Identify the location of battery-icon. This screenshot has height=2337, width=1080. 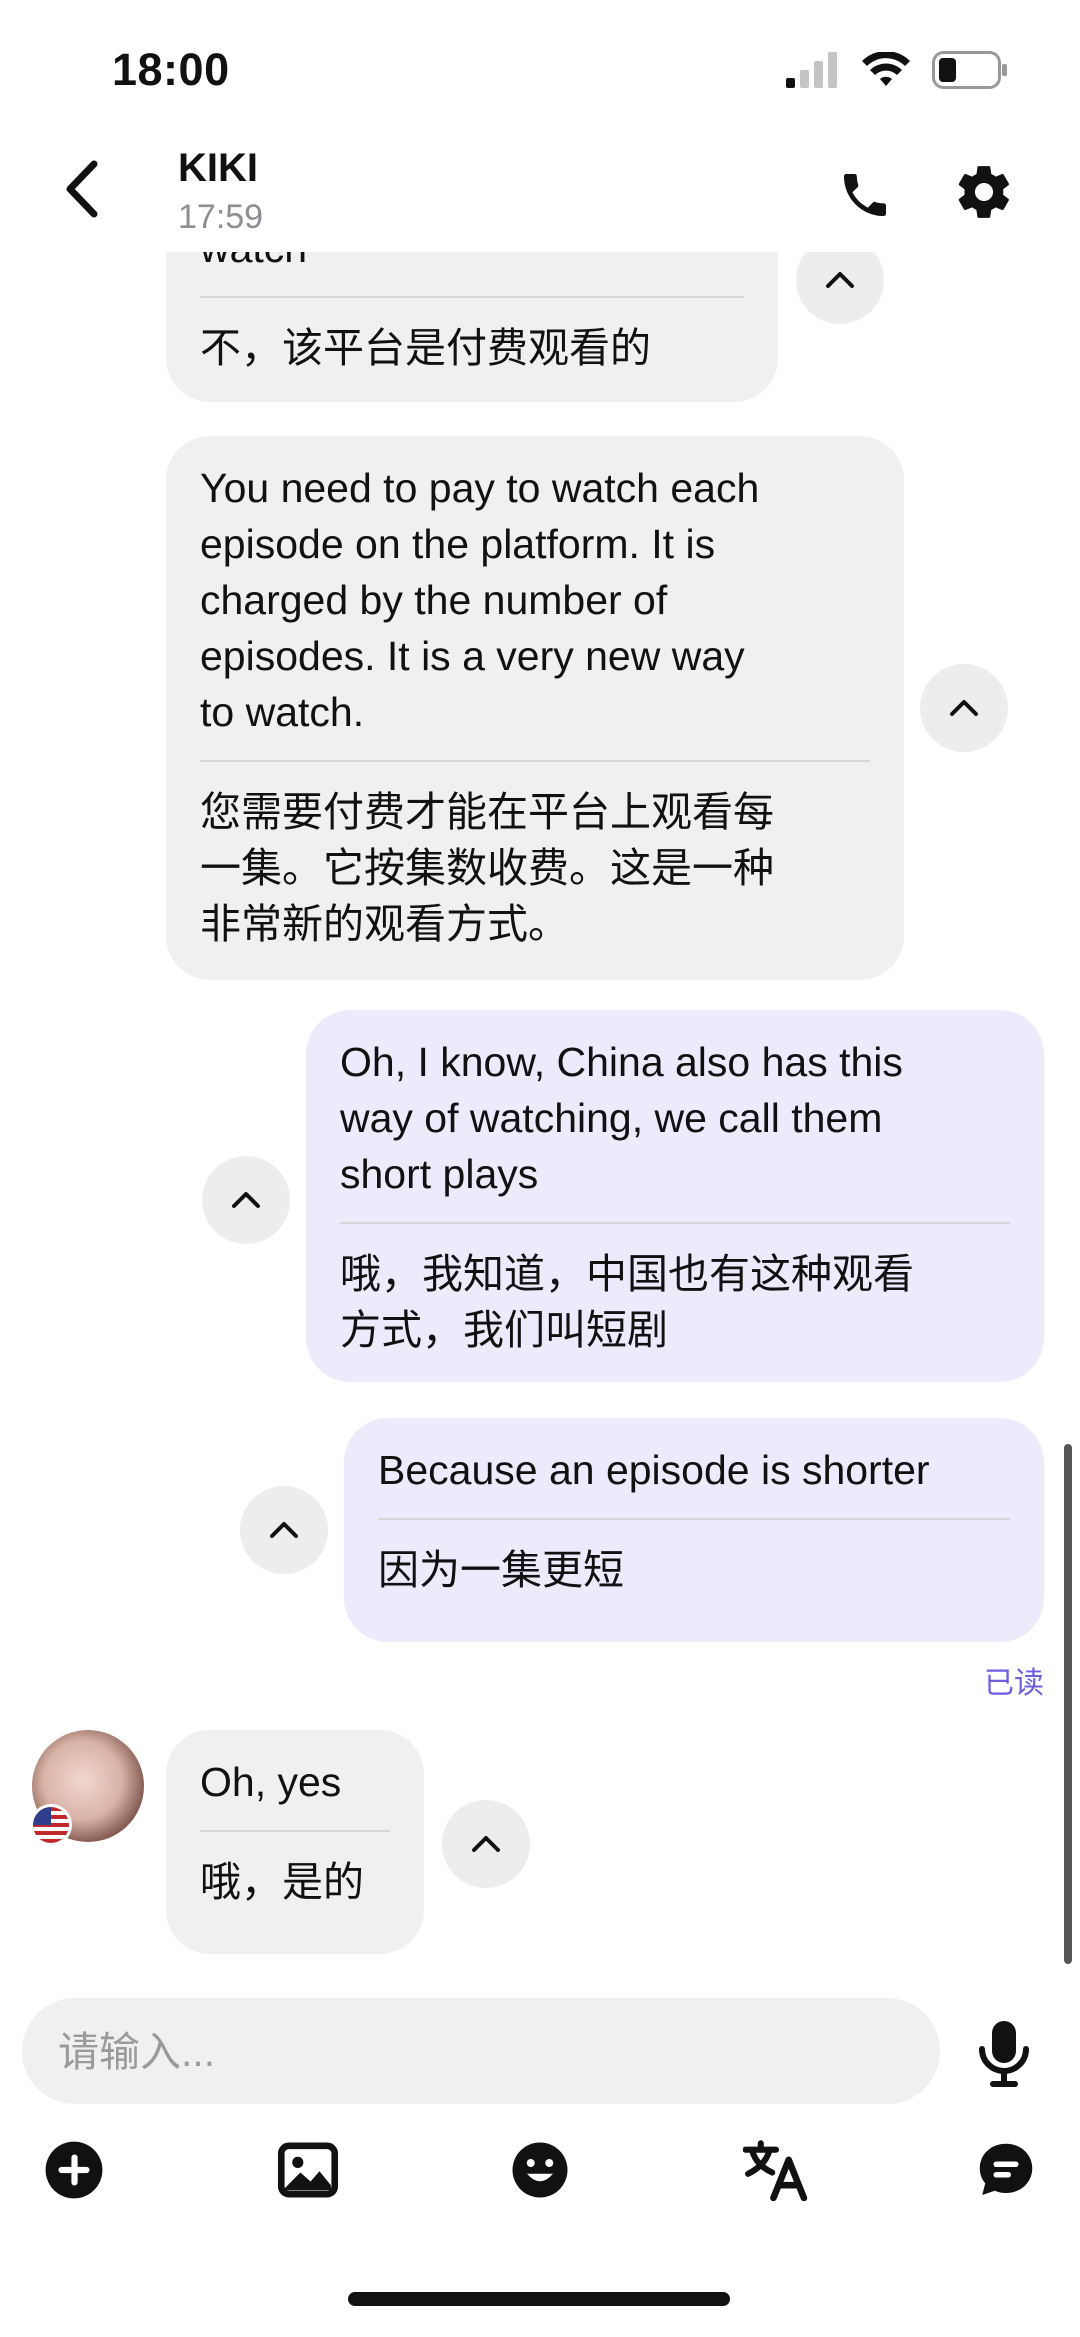
(969, 70).